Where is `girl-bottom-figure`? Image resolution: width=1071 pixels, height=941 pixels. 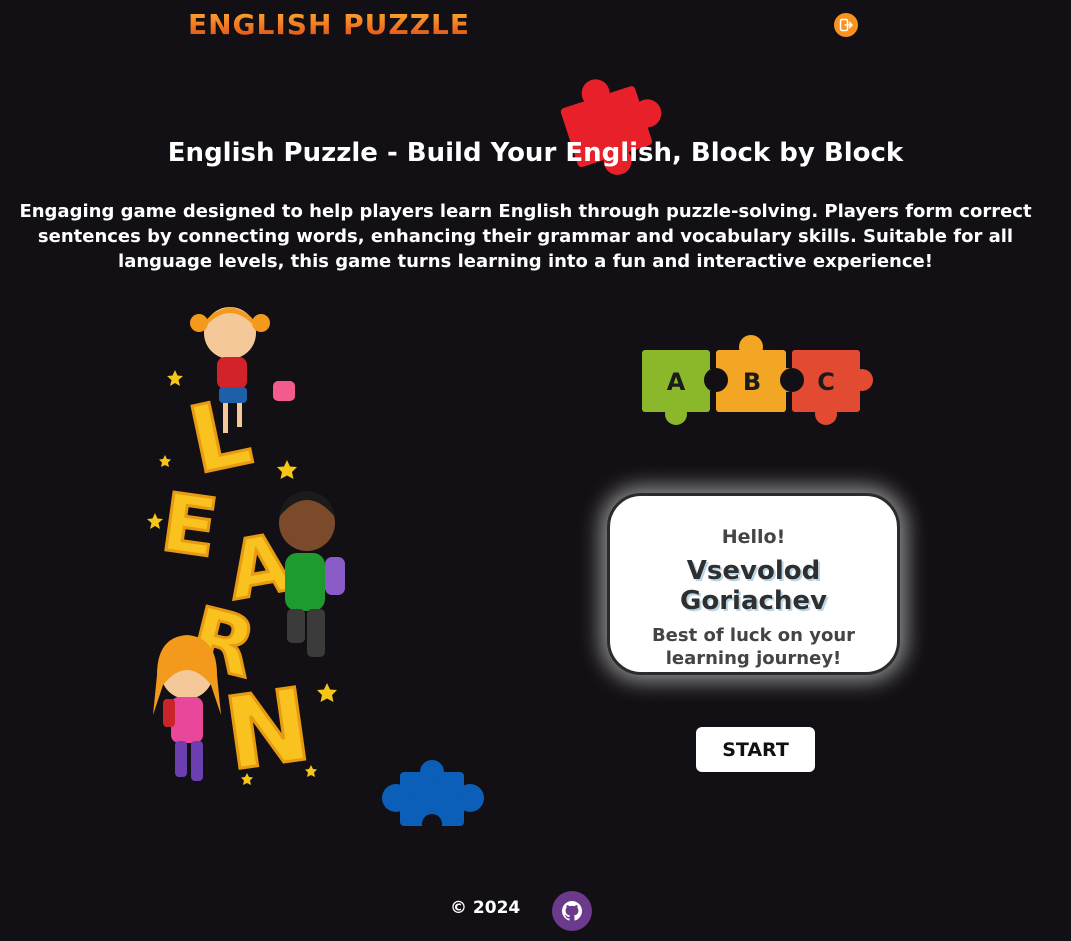
girl-bottom-figure is located at coordinates (187, 708).